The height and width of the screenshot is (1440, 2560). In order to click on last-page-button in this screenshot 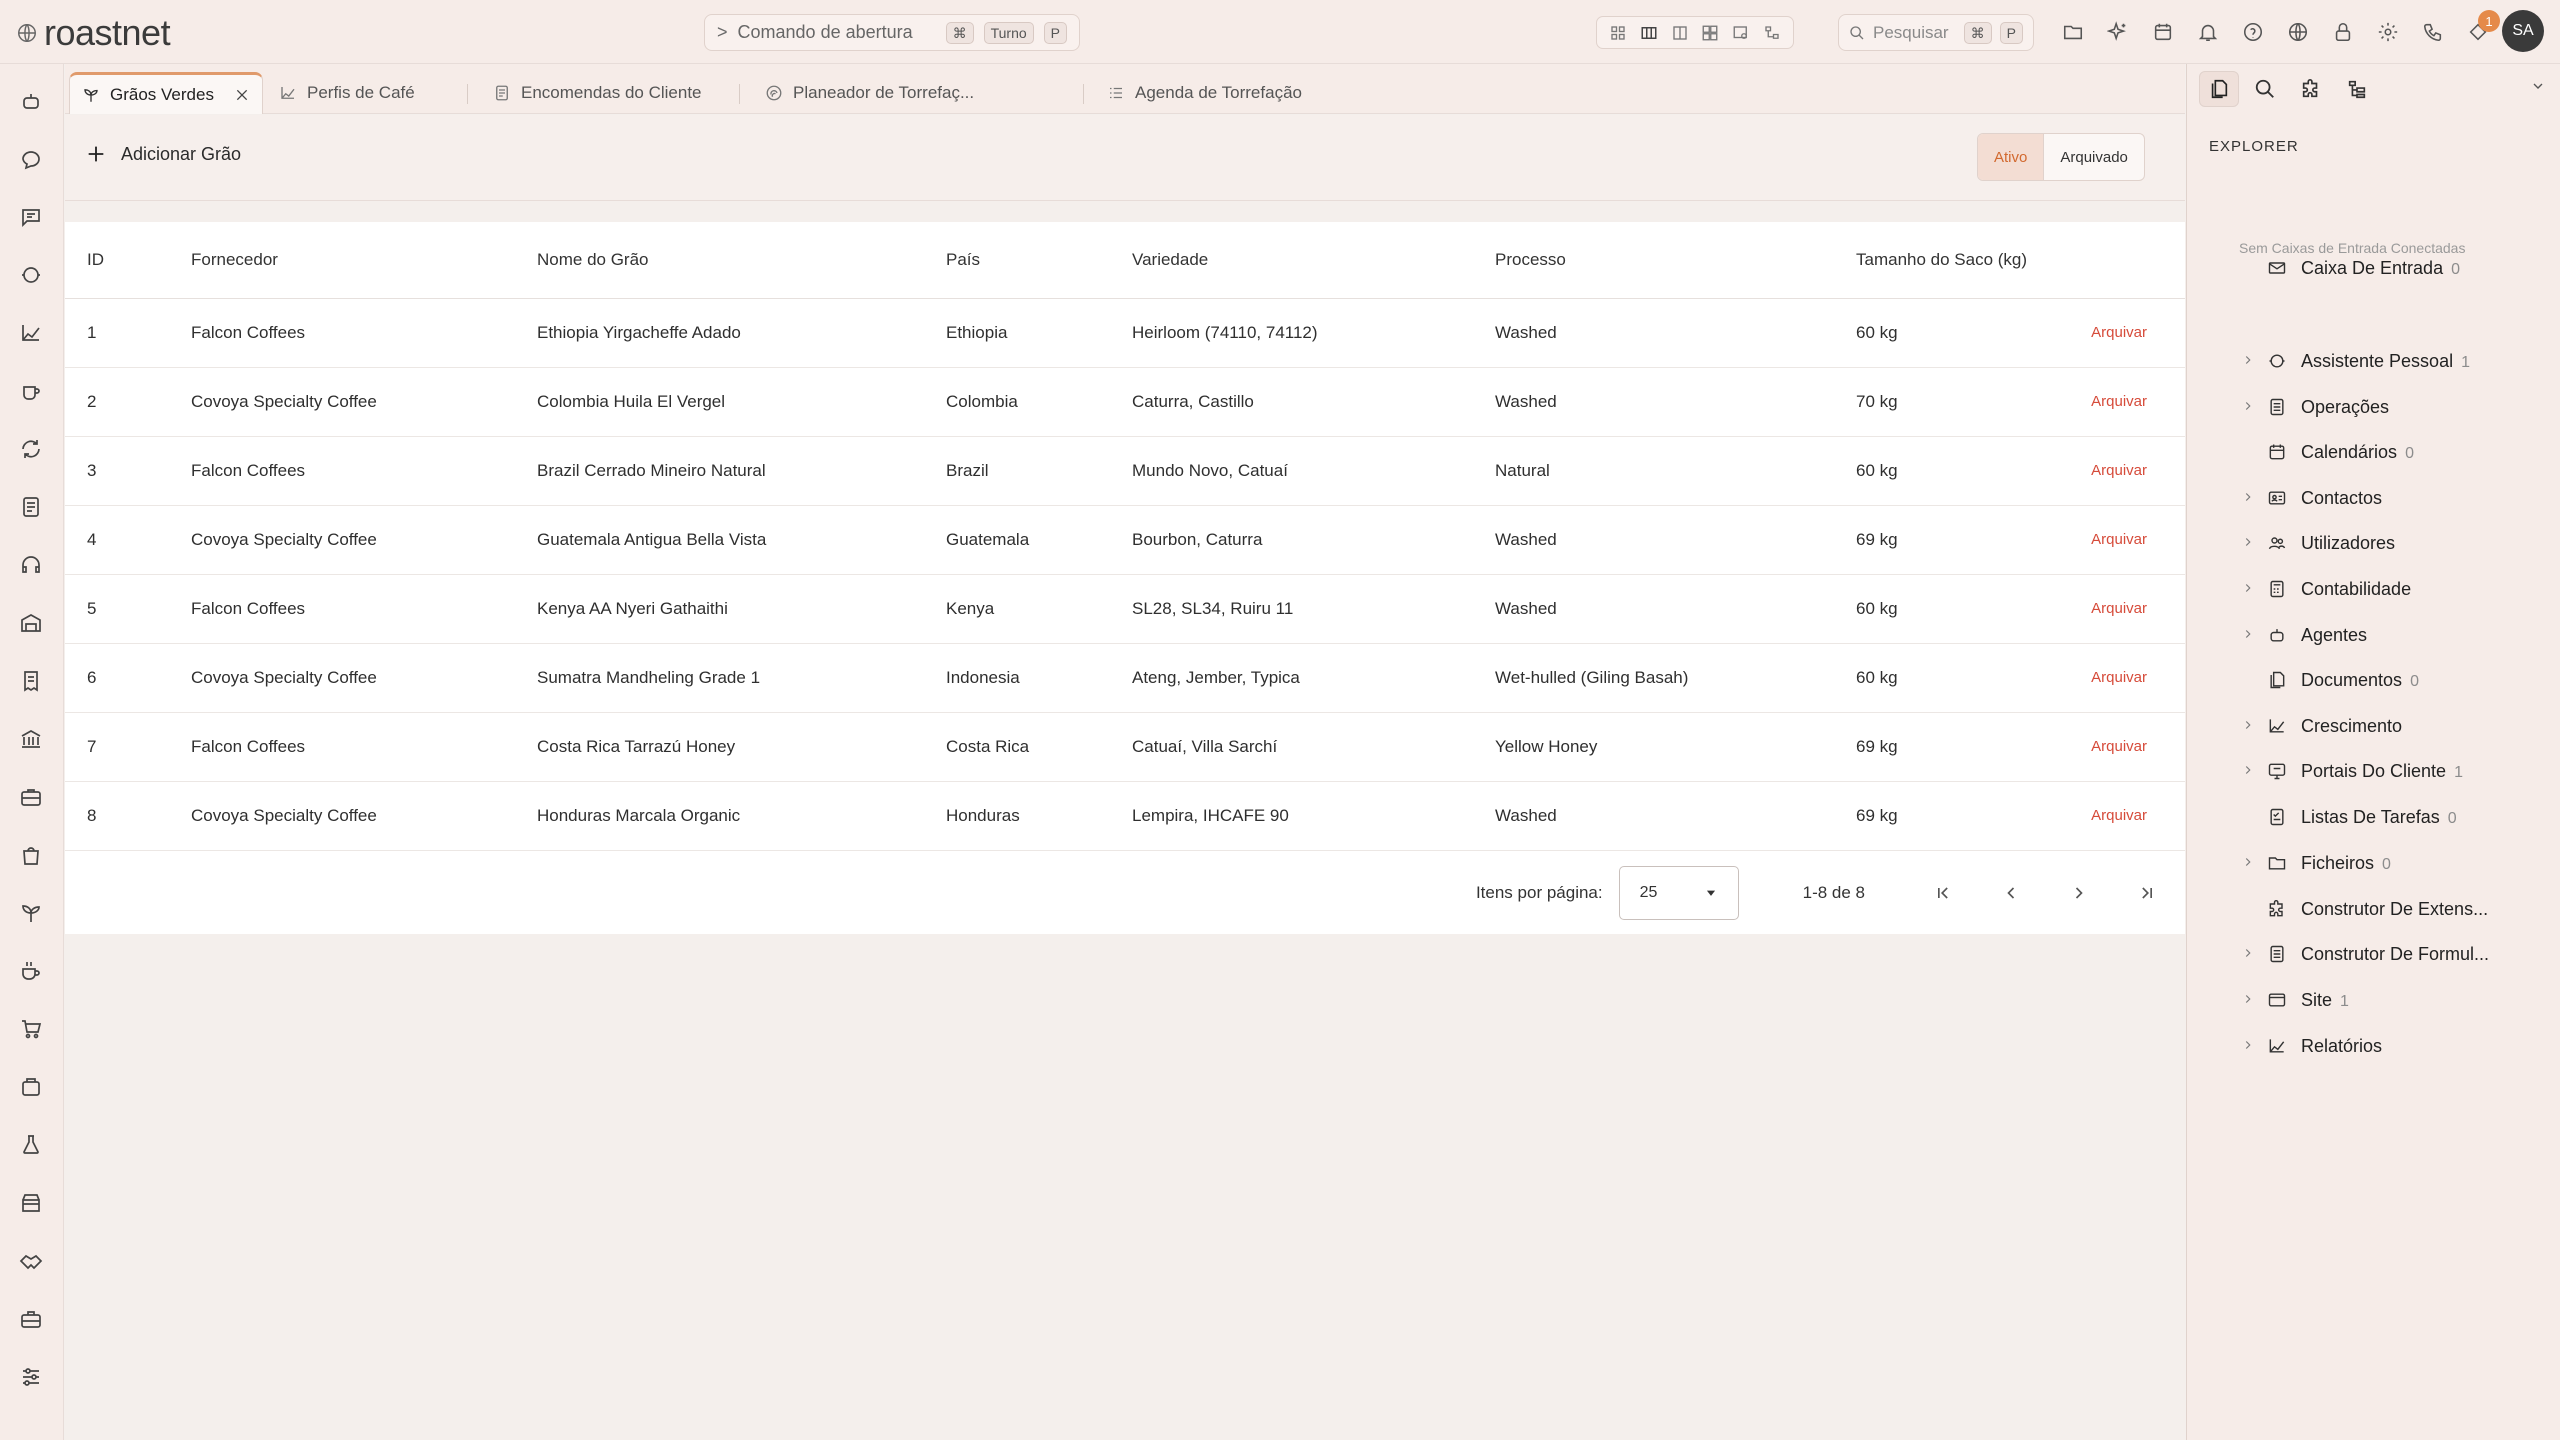, I will do `click(2147, 893)`.